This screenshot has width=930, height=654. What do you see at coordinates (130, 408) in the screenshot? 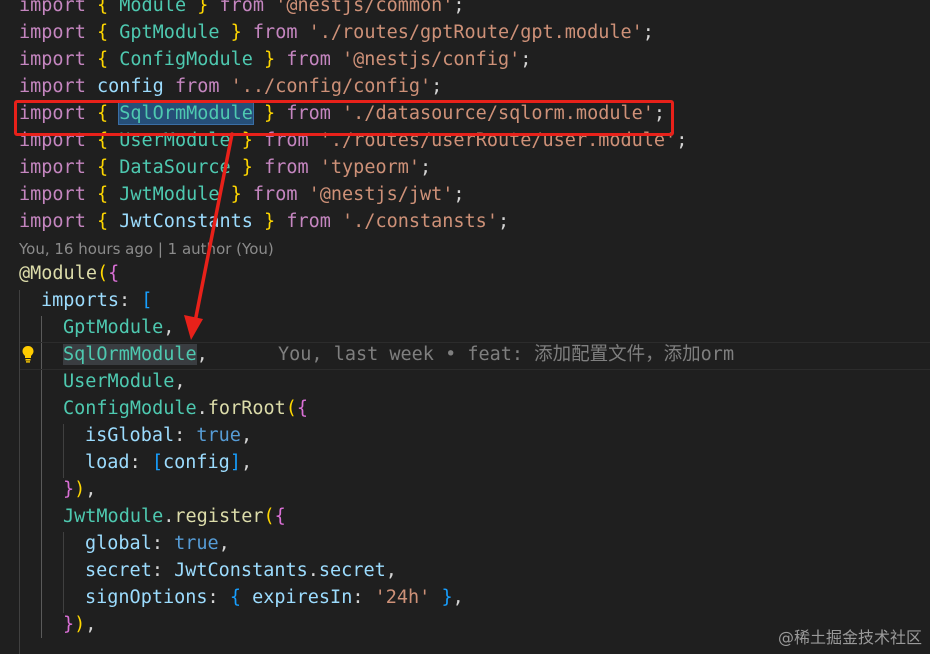
I see `module-ref: ConfigModule` at bounding box center [130, 408].